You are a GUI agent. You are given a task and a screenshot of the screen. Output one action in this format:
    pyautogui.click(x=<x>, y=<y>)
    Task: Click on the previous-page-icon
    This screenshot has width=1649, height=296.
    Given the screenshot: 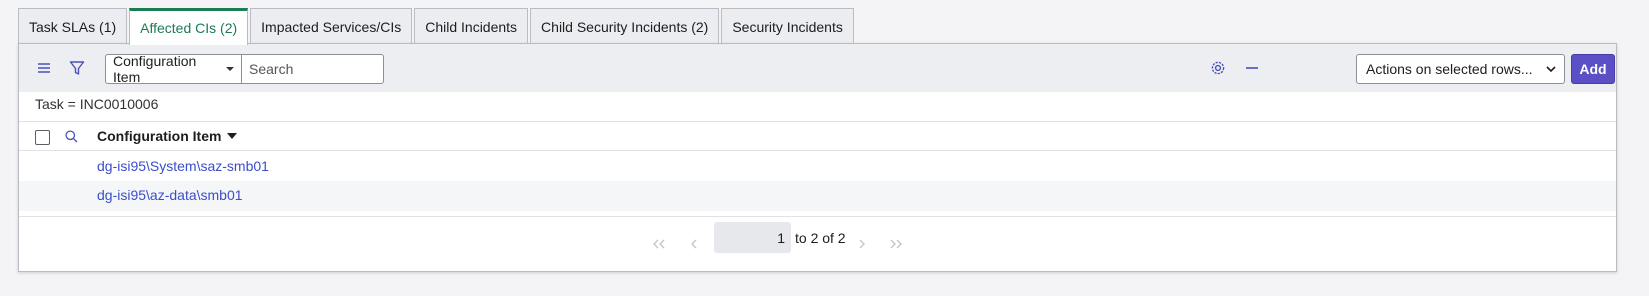 What is the action you would take?
    pyautogui.click(x=694, y=244)
    